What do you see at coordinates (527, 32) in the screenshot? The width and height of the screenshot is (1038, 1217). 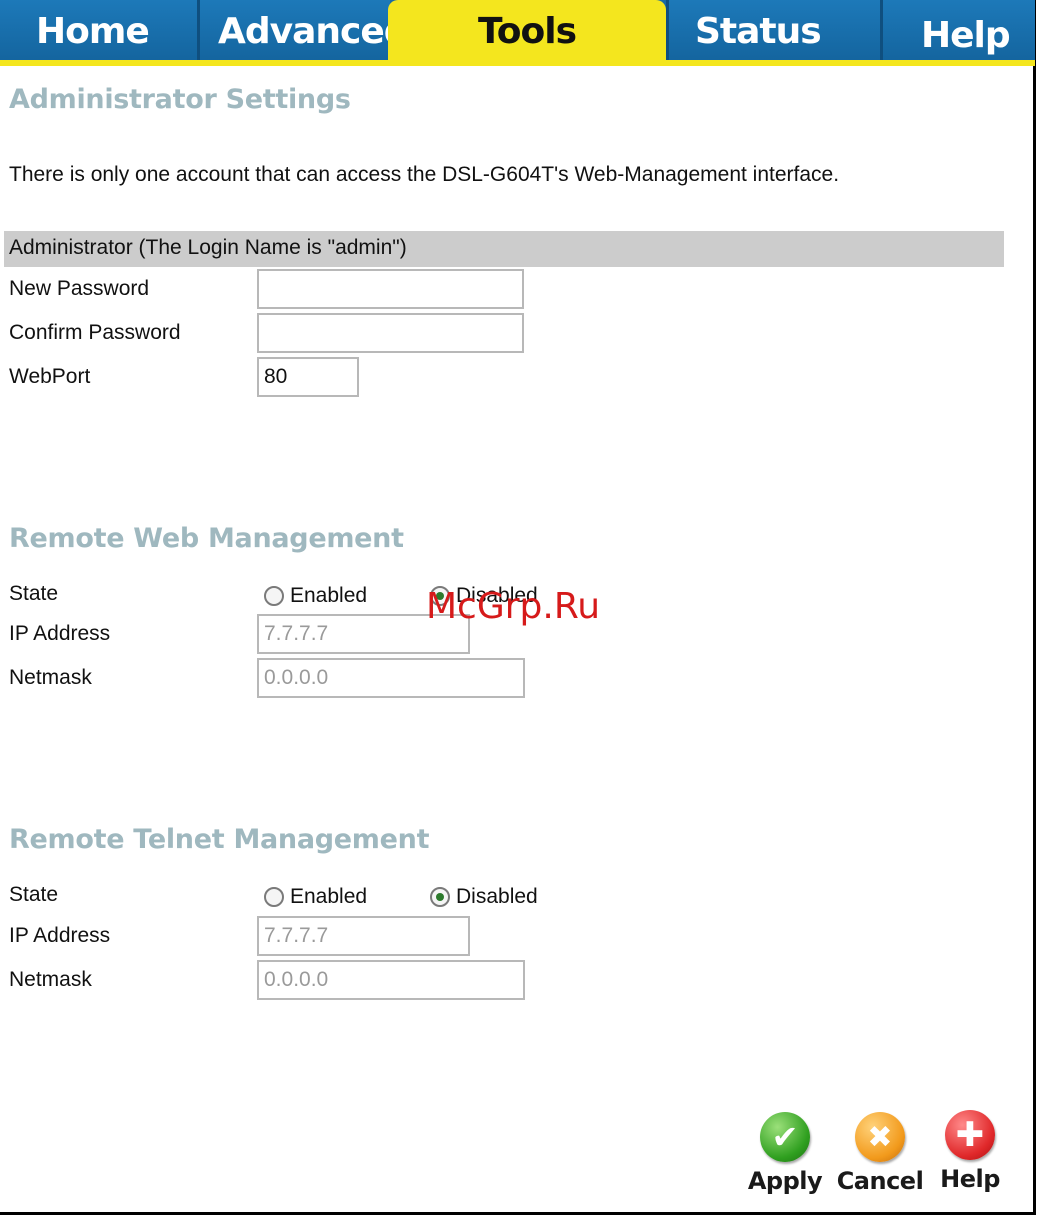 I see `tab-tools: Tools` at bounding box center [527, 32].